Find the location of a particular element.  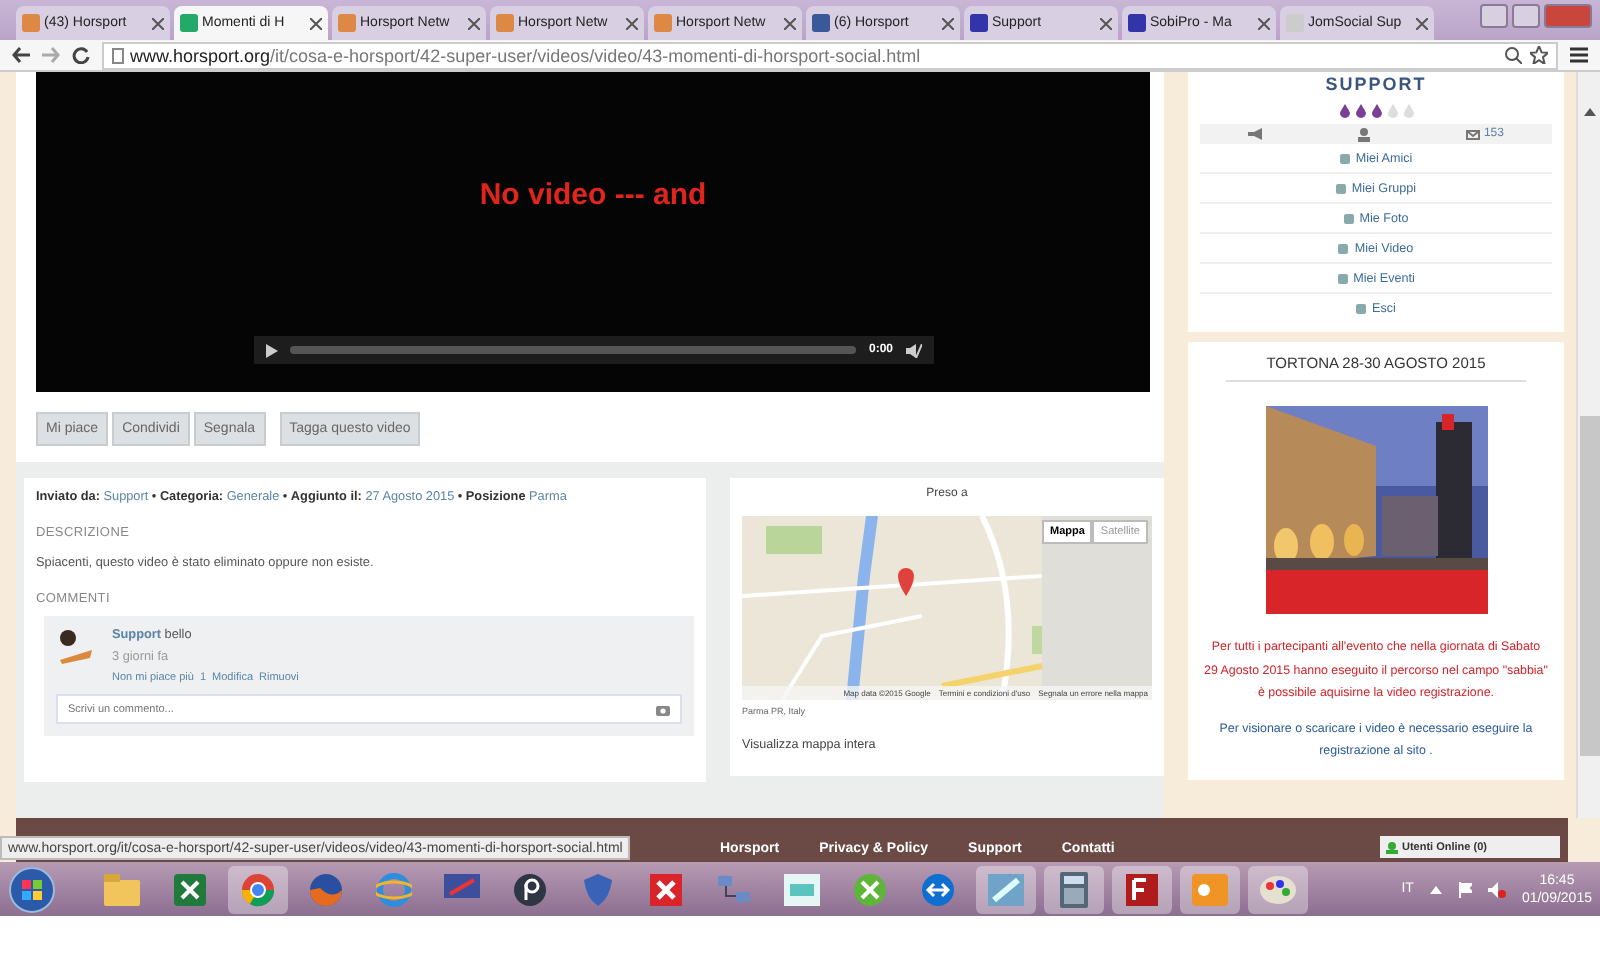

back-icon is located at coordinates (21, 55).